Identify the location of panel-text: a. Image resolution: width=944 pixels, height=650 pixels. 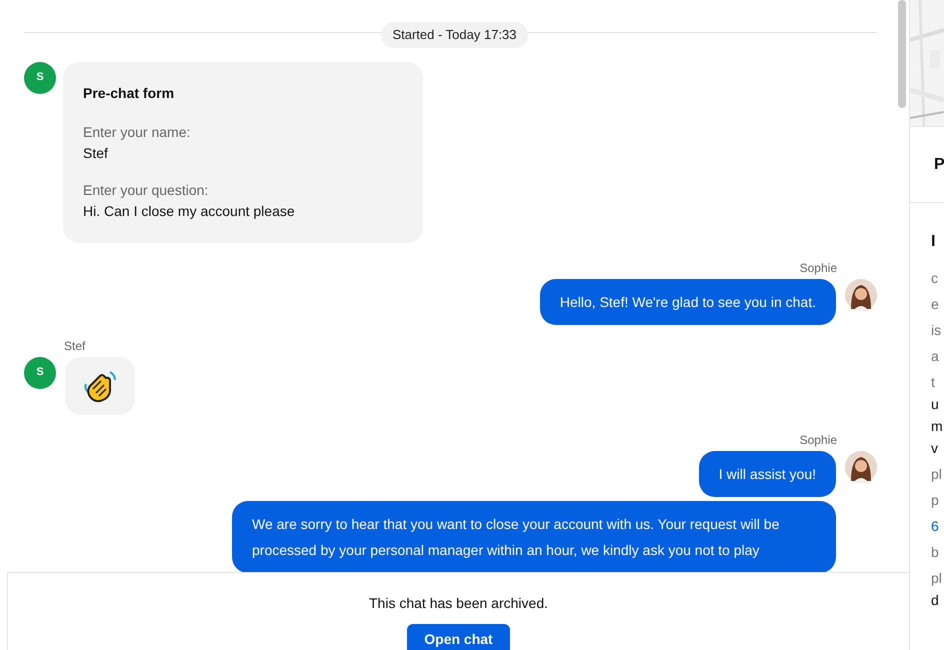
(935, 356).